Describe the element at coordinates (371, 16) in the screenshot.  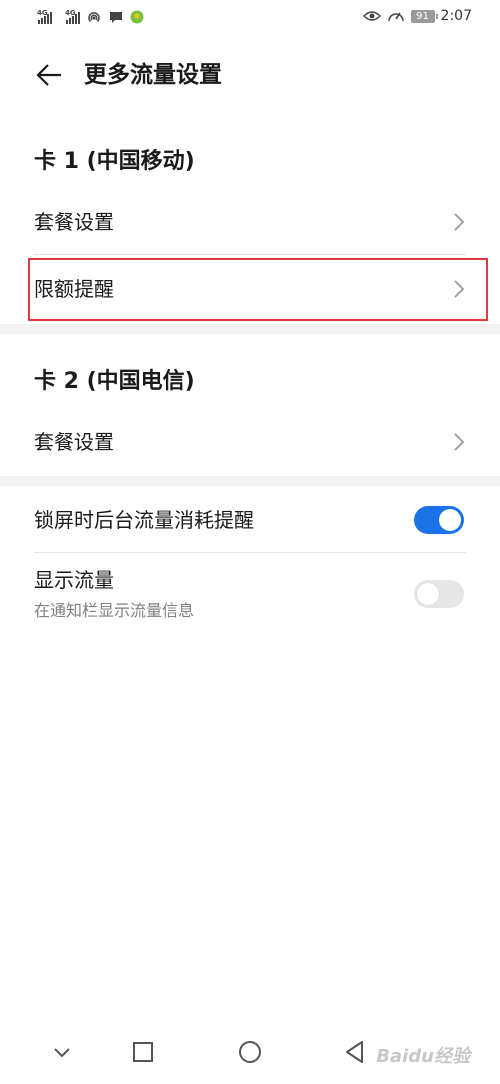
I see `eye-icon` at that location.